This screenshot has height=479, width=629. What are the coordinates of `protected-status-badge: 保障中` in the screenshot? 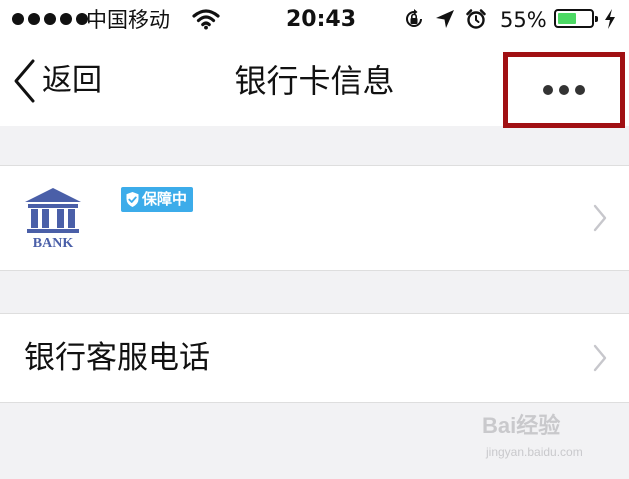 It's located at (157, 199).